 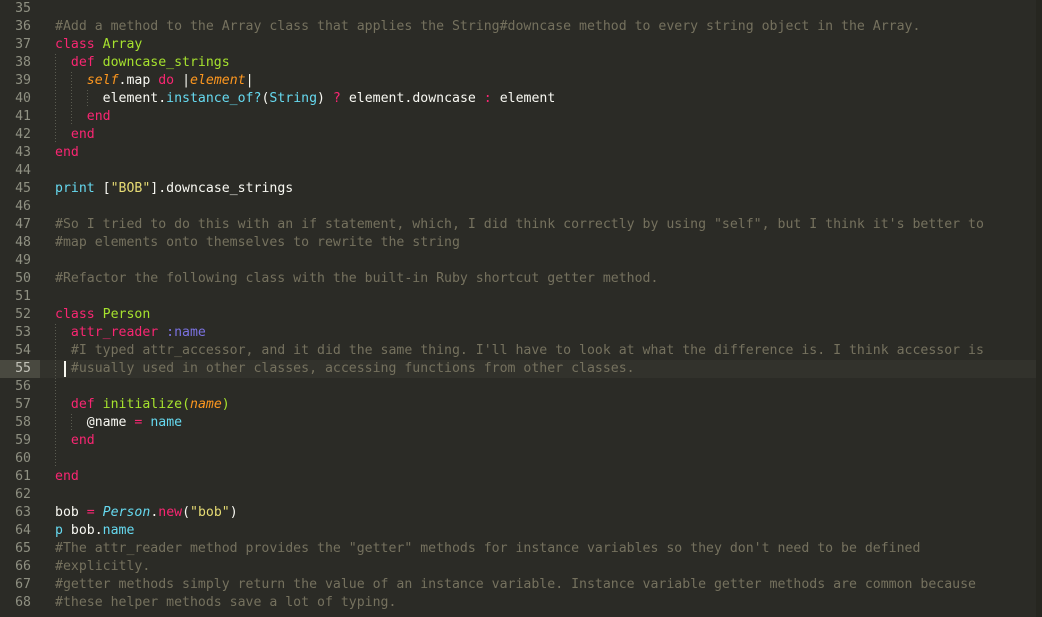 I want to click on code-line: 44, so click(x=521, y=171).